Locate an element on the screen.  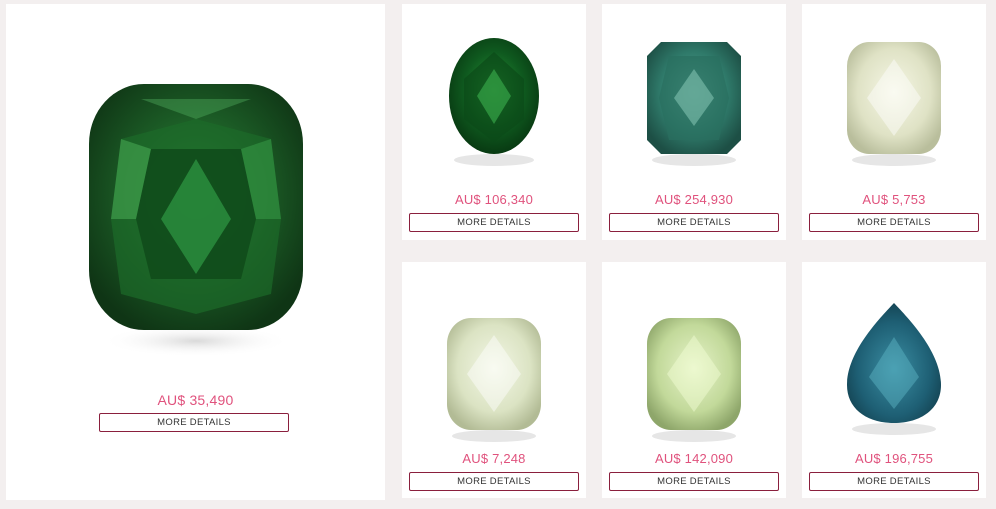
product-card: AU$ 7,248 MORE DETAILS is located at coordinates (494, 380).